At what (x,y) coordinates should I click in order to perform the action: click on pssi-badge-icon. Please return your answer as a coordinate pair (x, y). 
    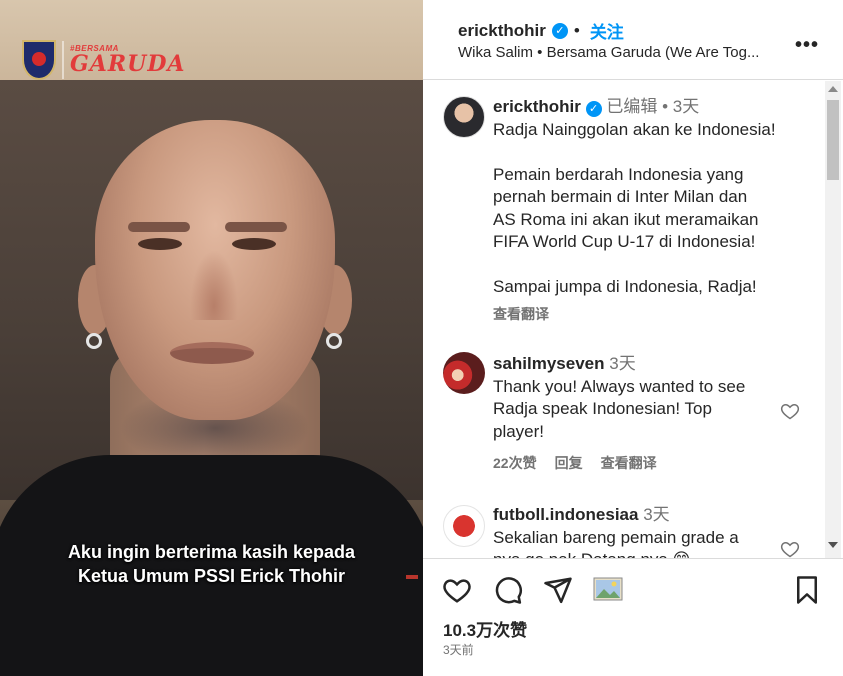
    Looking at the image, I should click on (39, 60).